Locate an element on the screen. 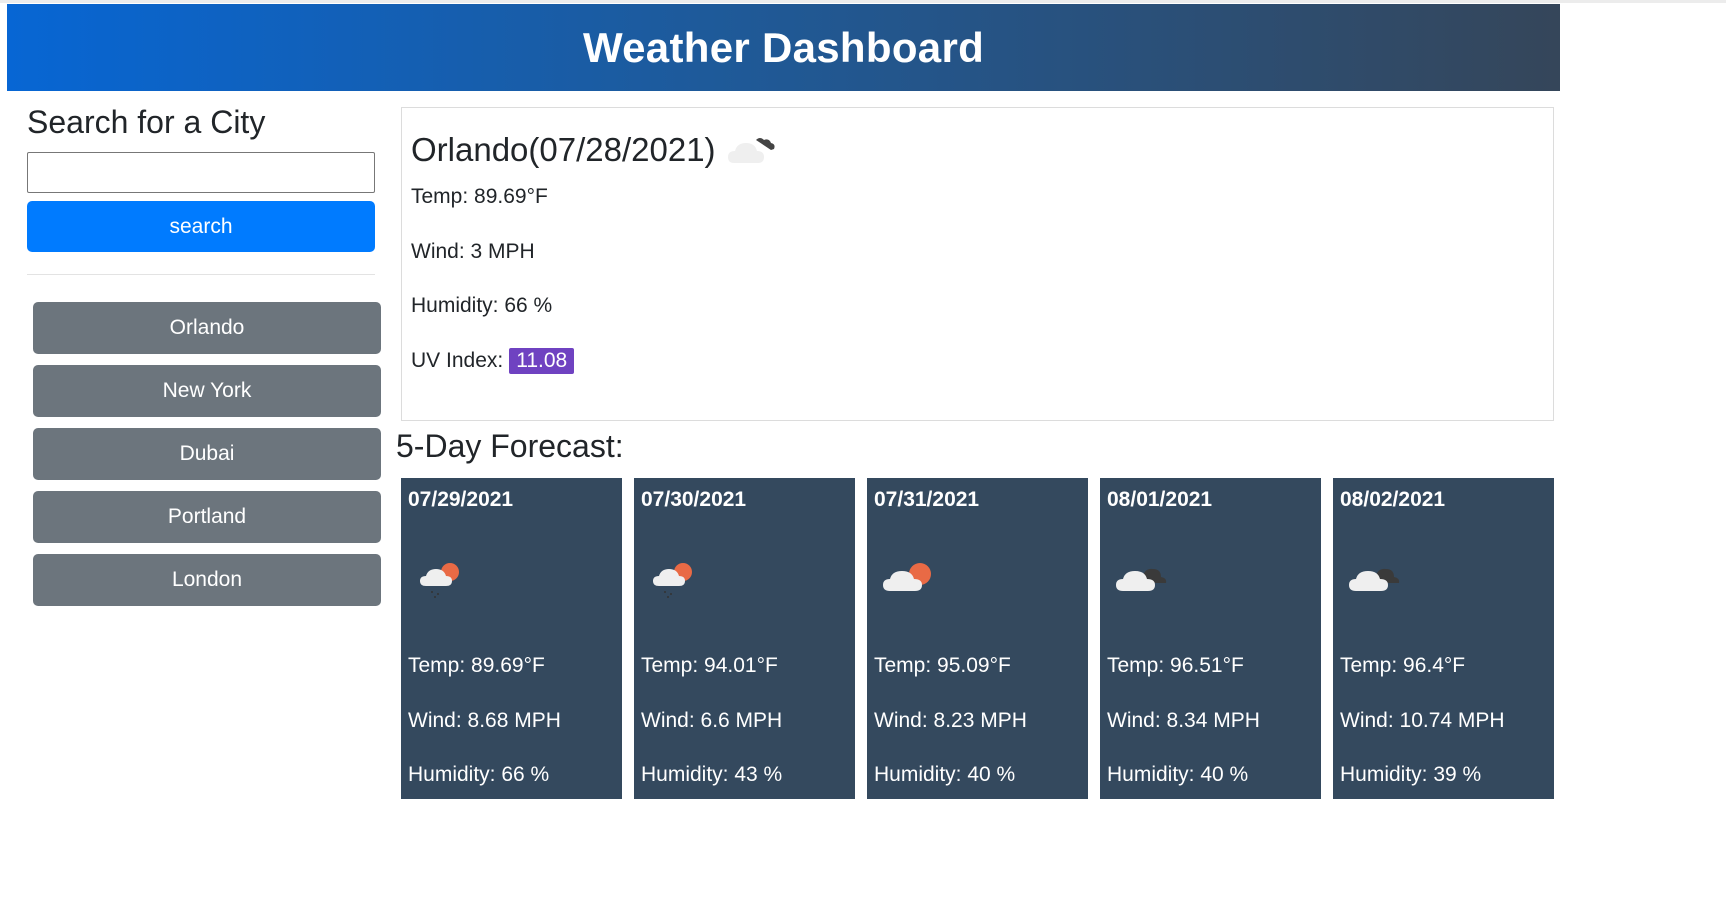 Image resolution: width=1726 pixels, height=923 pixels. forecast-wind: Wind: 6.6 MPH is located at coordinates (712, 720).